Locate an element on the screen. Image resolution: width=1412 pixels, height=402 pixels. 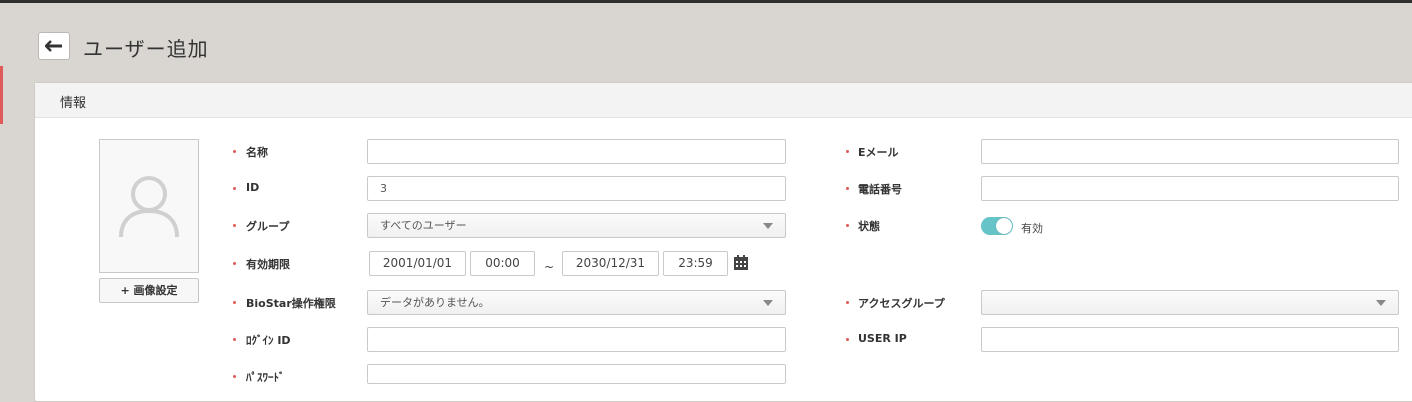
phone-label: 電話番号 is located at coordinates (880, 189).